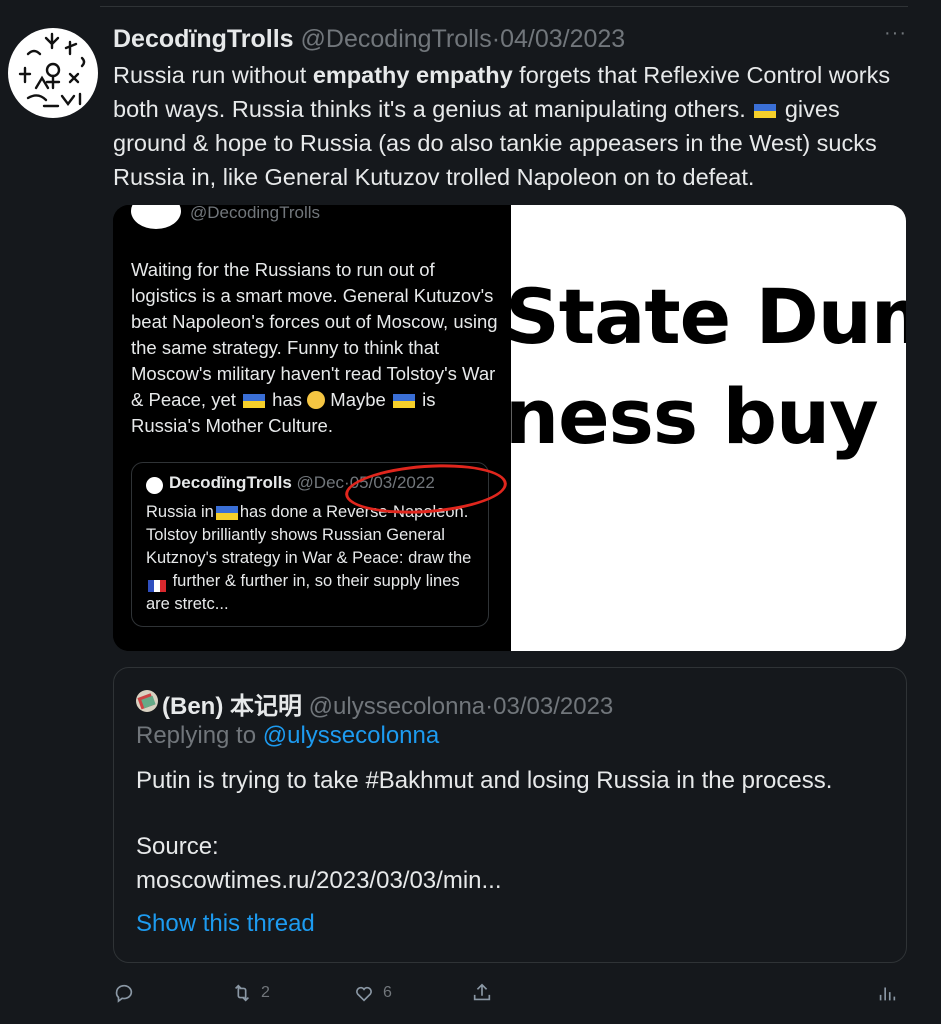 Image resolution: width=941 pixels, height=1024 pixels. What do you see at coordinates (157, 584) in the screenshot?
I see `france-flag-icon` at bounding box center [157, 584].